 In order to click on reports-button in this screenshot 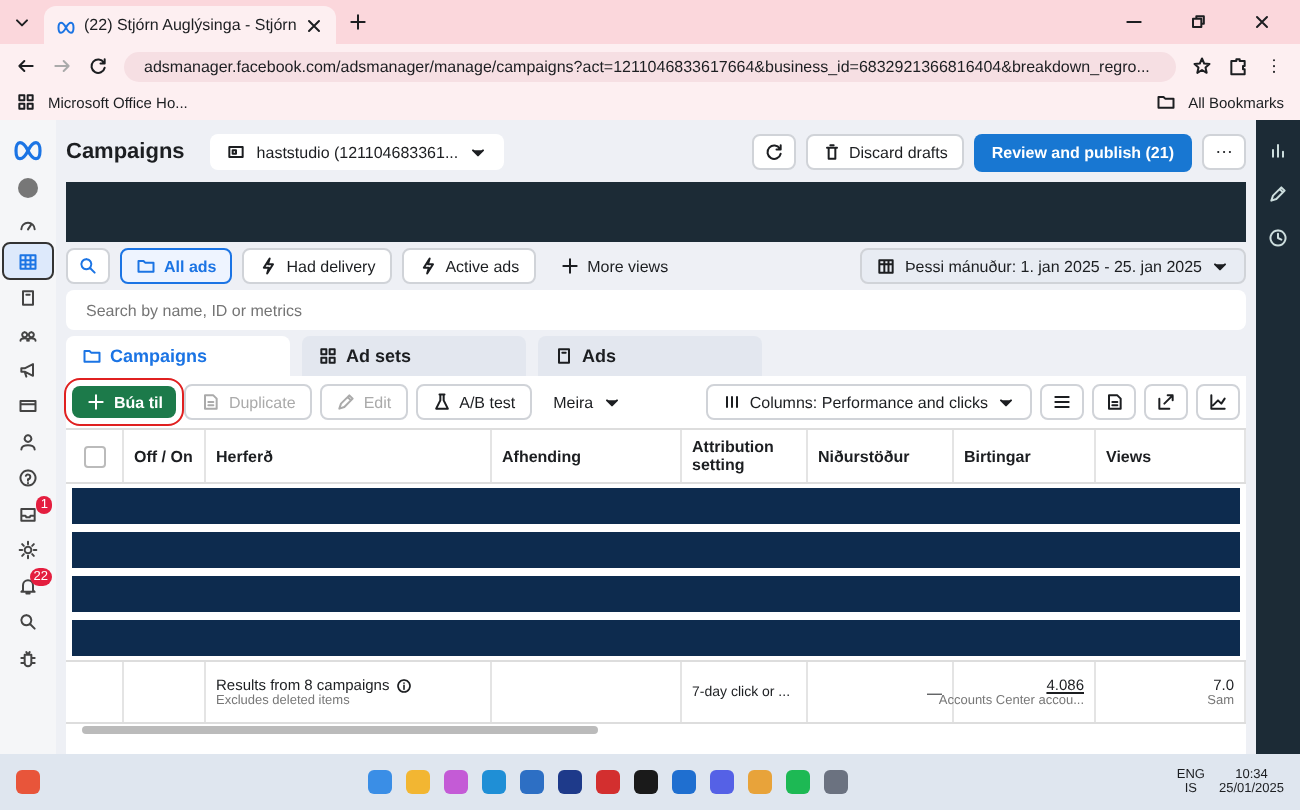, I will do `click(1114, 402)`.